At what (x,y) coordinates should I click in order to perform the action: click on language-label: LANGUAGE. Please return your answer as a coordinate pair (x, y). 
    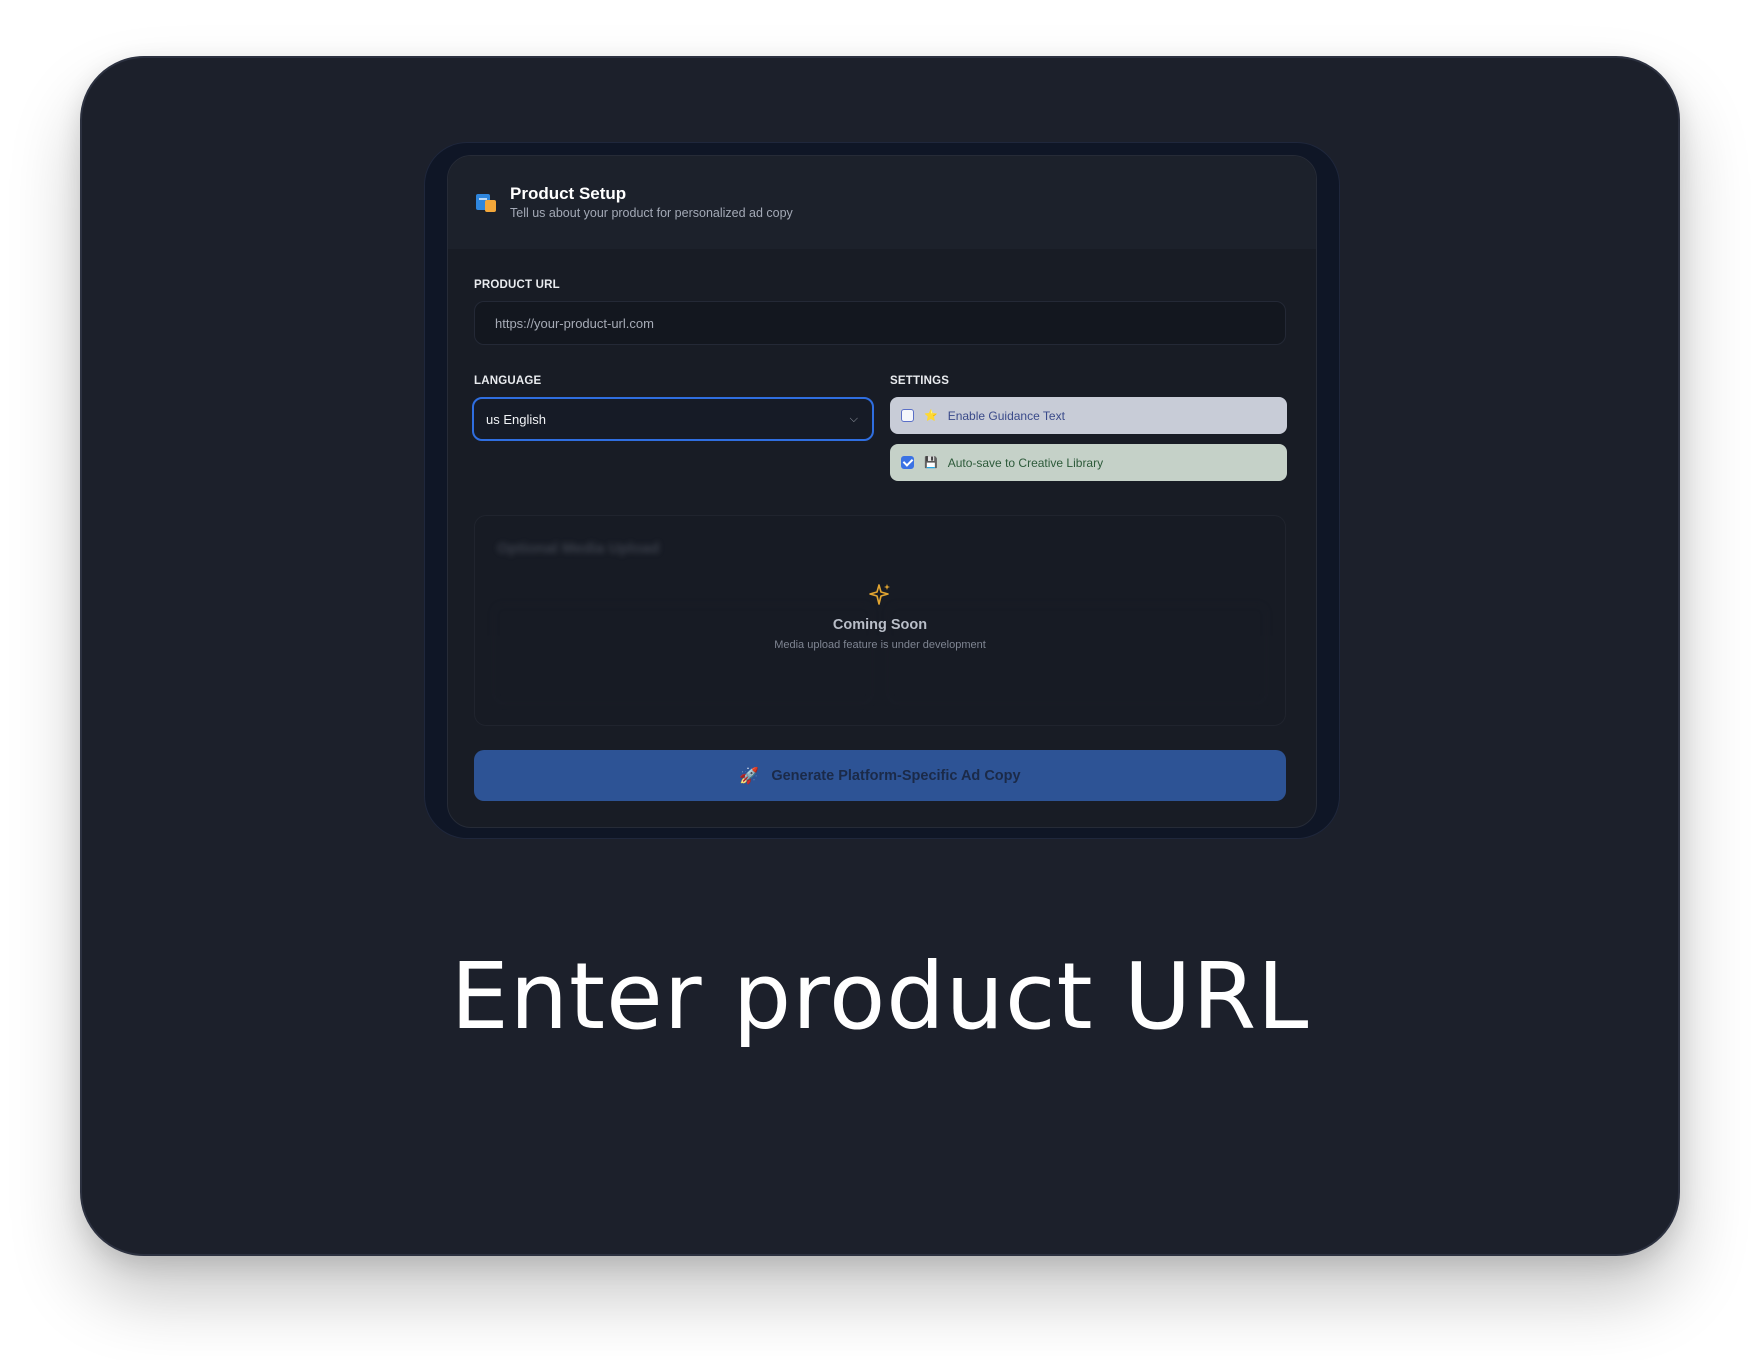
    Looking at the image, I should click on (508, 381).